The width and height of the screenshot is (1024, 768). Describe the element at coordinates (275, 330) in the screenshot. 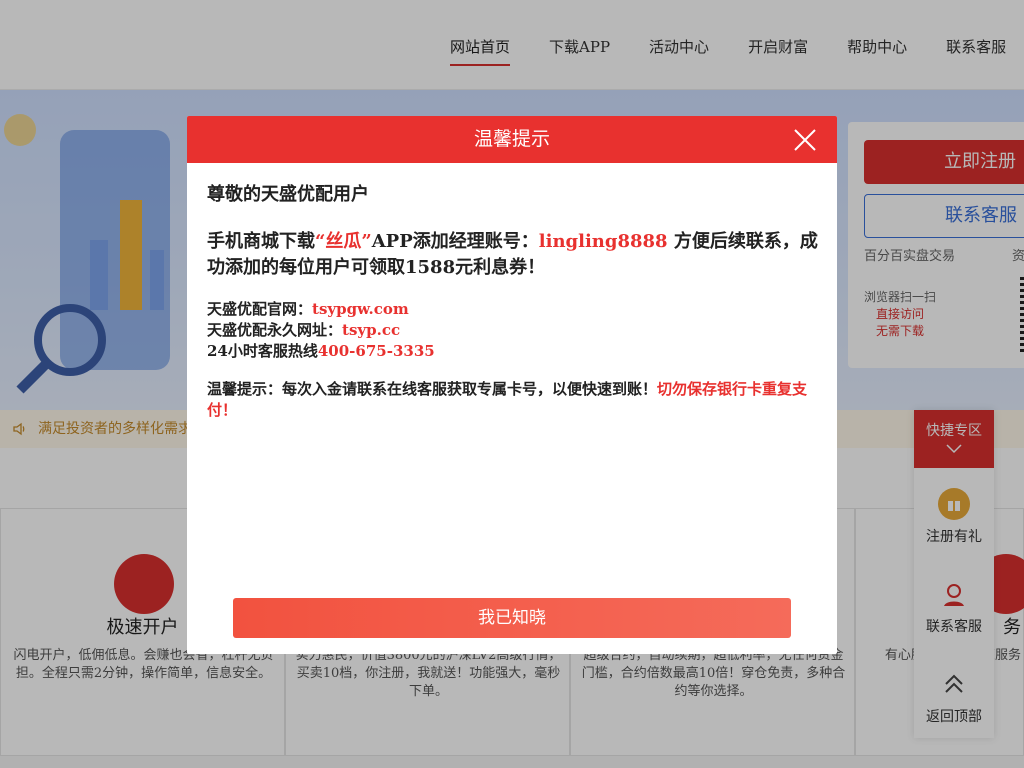

I see `permanent-url-label: 天盛优配永久网址：` at that location.